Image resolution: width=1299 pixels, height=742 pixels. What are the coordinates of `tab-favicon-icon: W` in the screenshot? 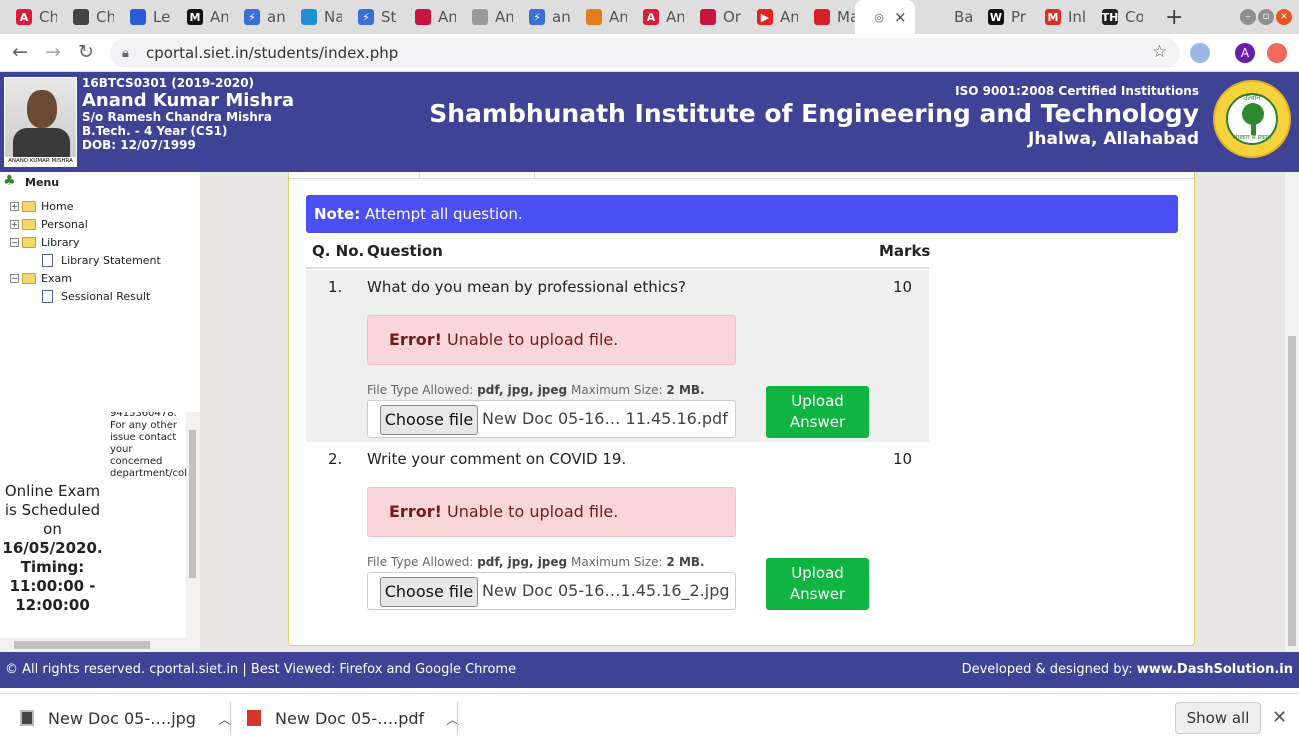 It's located at (996, 17).